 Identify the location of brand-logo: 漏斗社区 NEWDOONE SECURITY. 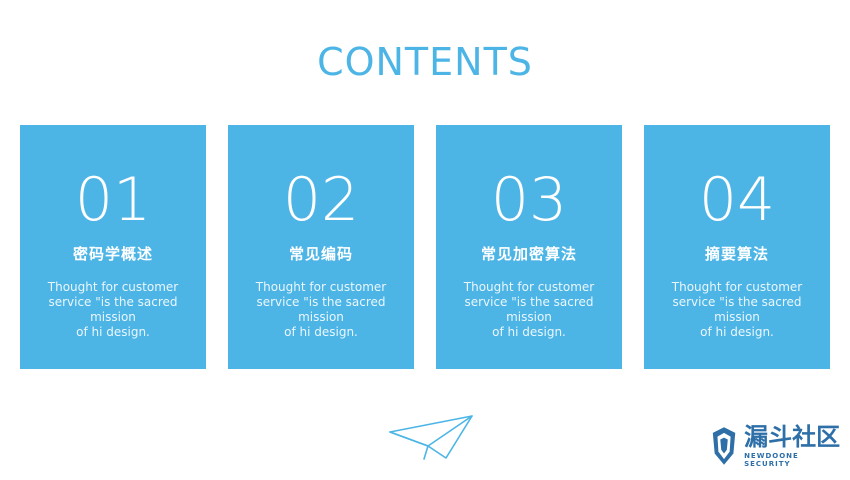
(776, 446).